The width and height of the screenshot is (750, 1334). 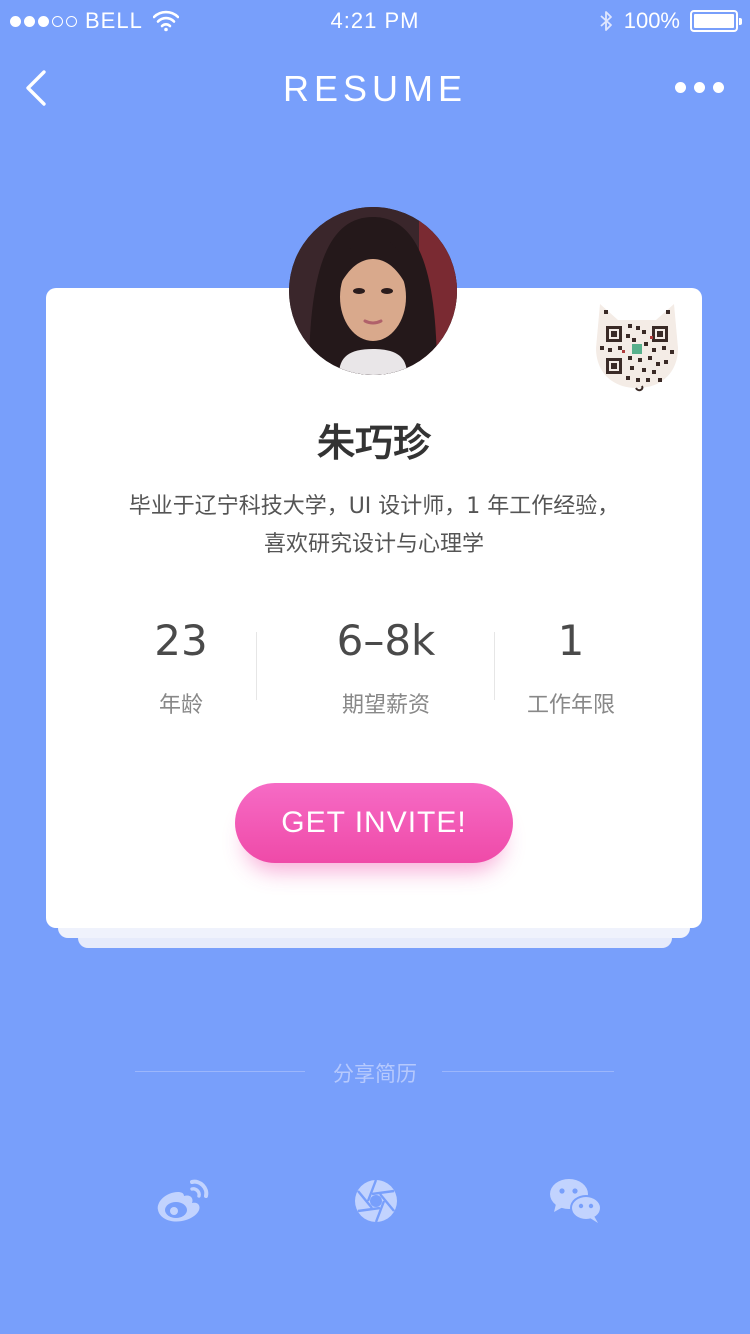 I want to click on profile-name: 朱巧珍, so click(x=373, y=443).